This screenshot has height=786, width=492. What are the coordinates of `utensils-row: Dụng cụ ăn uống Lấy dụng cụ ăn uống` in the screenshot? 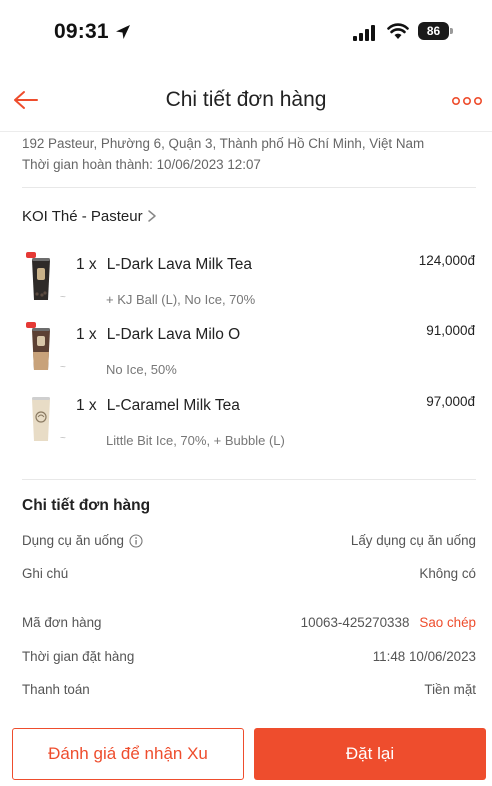 It's located at (249, 543).